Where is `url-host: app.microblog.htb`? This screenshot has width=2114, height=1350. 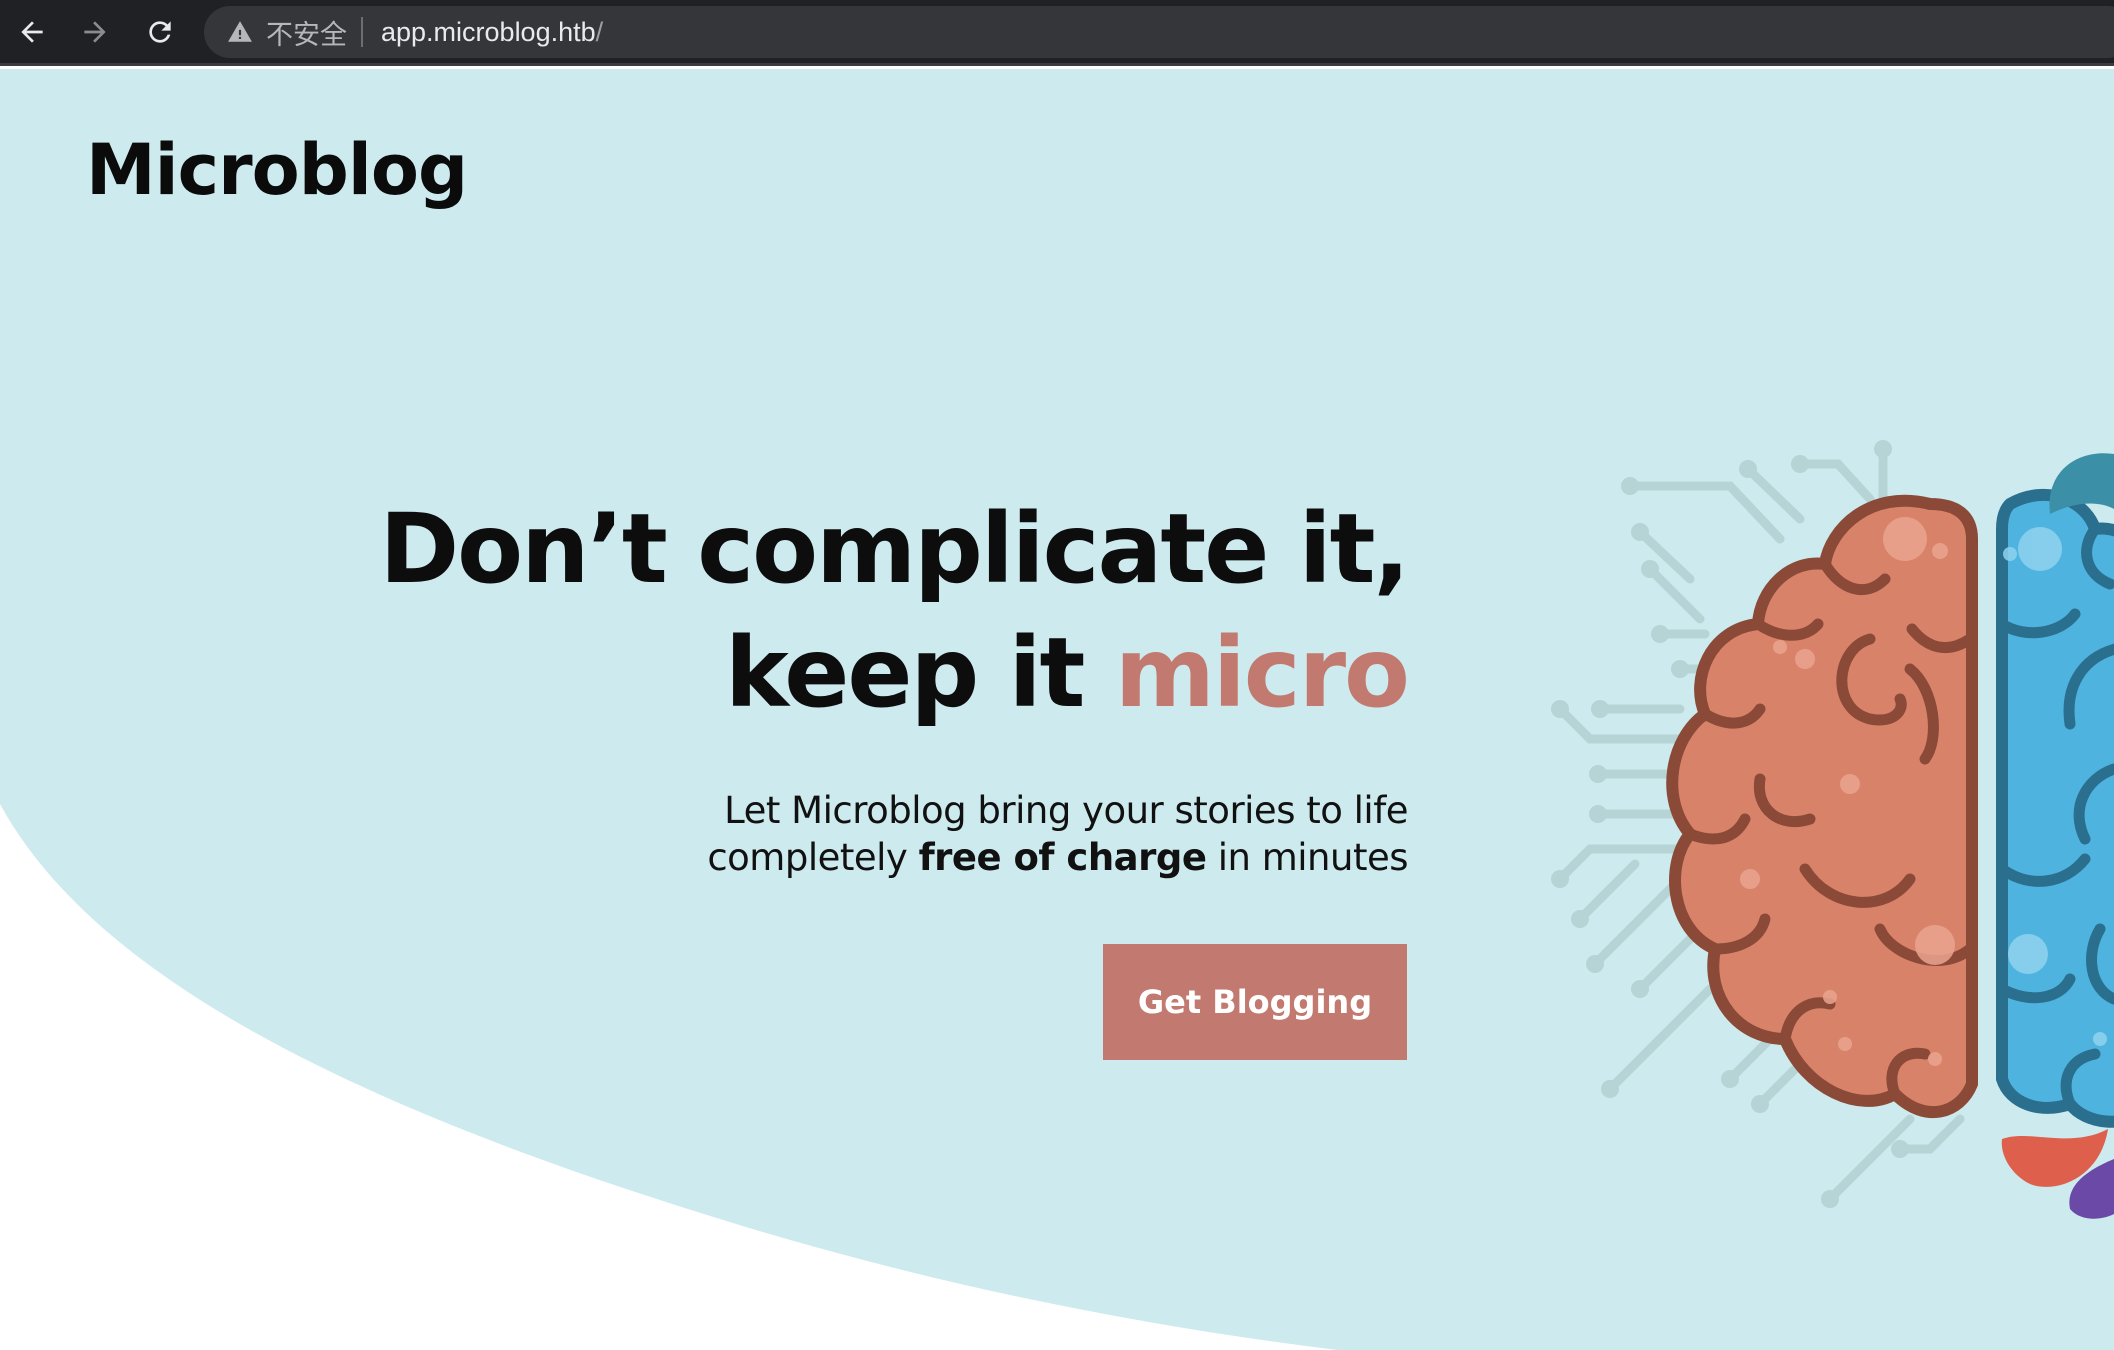 url-host: app.microblog.htb is located at coordinates (488, 31).